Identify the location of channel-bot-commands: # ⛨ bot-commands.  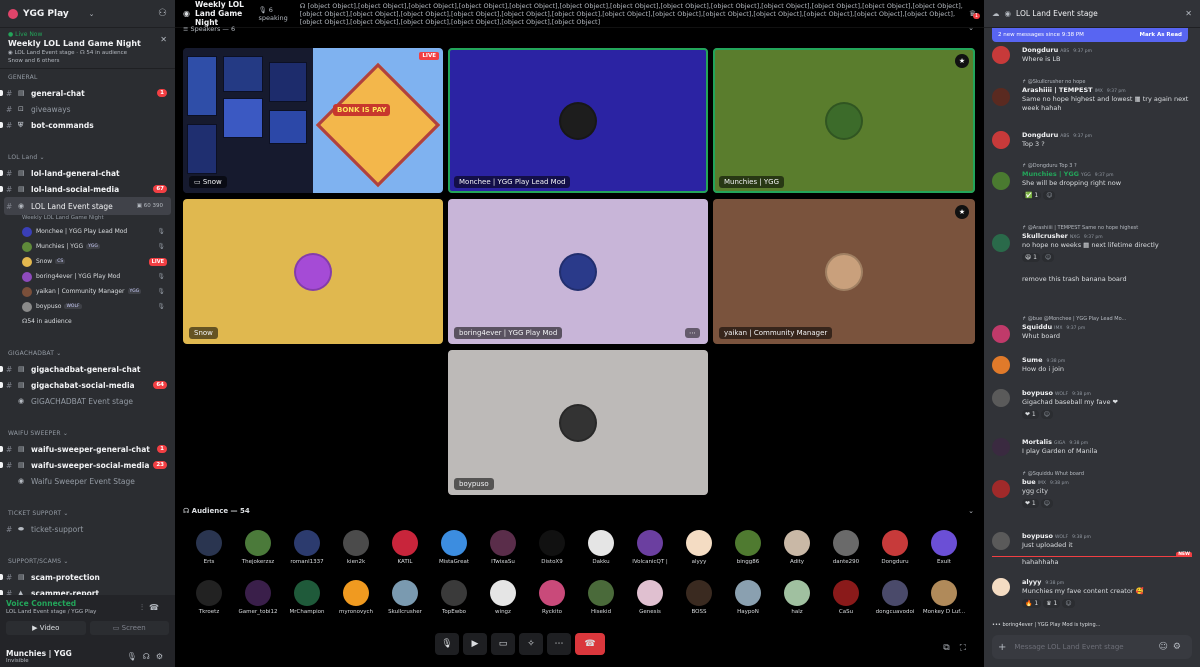
(87, 125).